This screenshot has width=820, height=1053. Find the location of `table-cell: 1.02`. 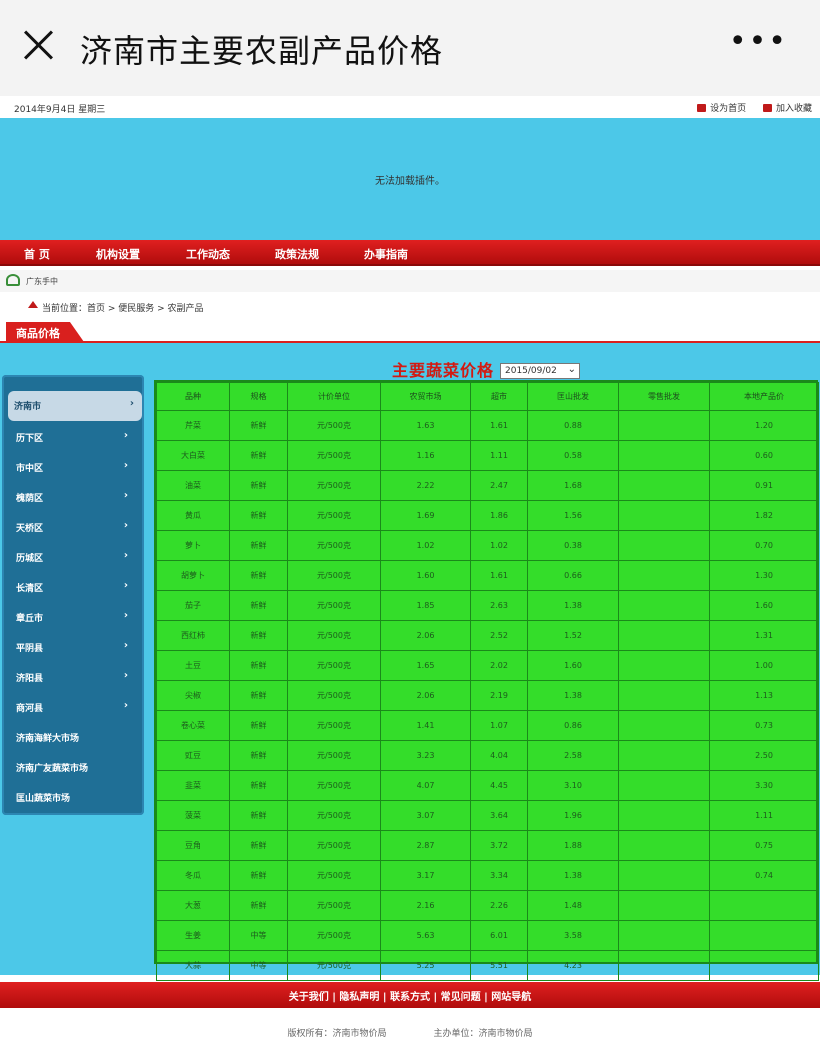

table-cell: 1.02 is located at coordinates (499, 545).